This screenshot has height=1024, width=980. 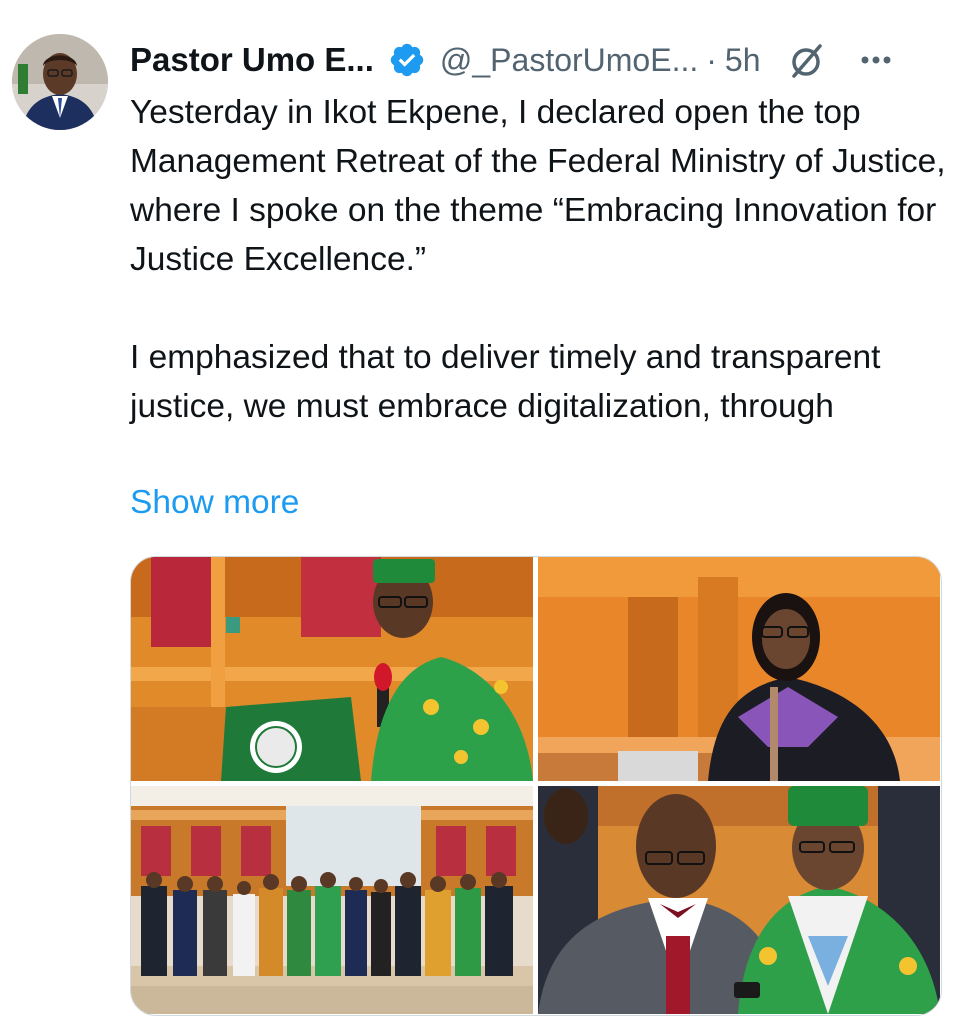 What do you see at coordinates (332, 669) in the screenshot?
I see `photo-speaker-podium` at bounding box center [332, 669].